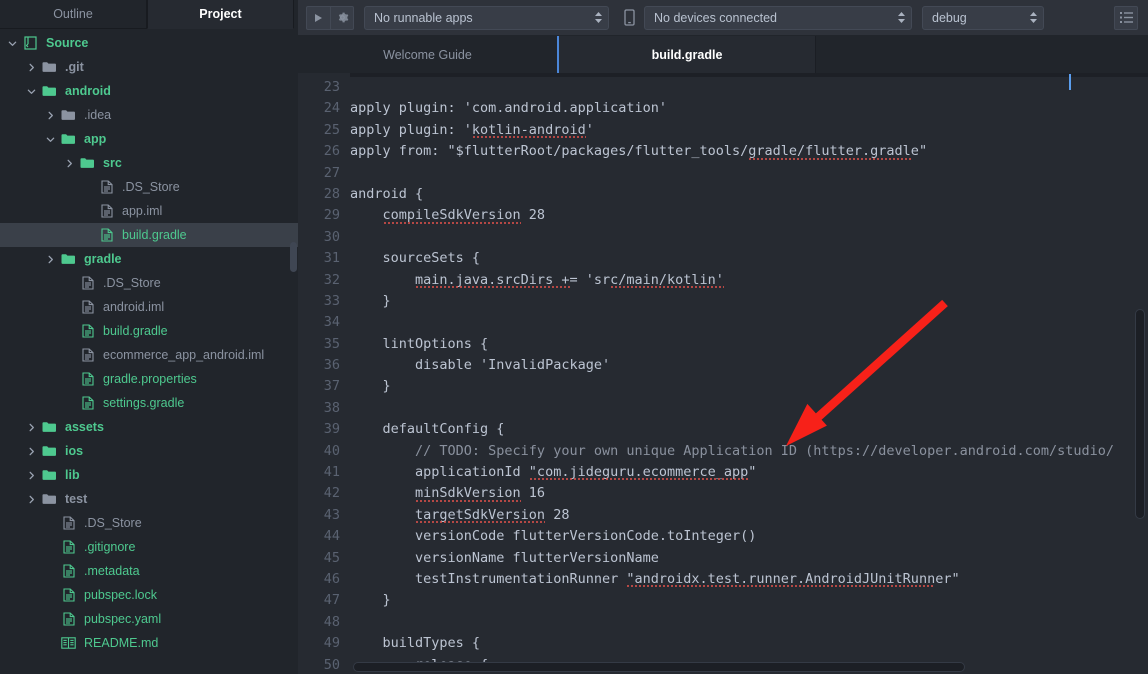  What do you see at coordinates (121, 642) in the screenshot?
I see `tree-item-label: README.md` at bounding box center [121, 642].